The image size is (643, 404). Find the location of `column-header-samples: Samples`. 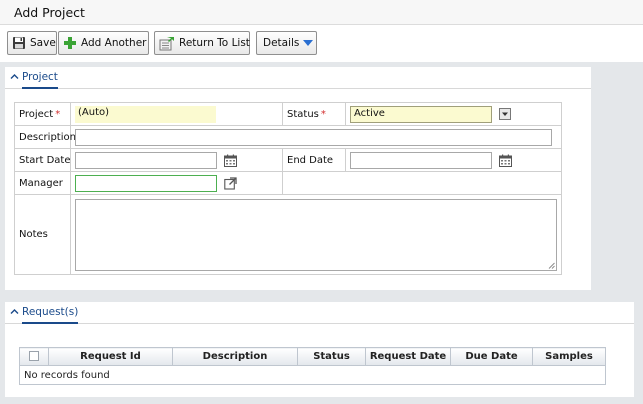

column-header-samples: Samples is located at coordinates (569, 356).